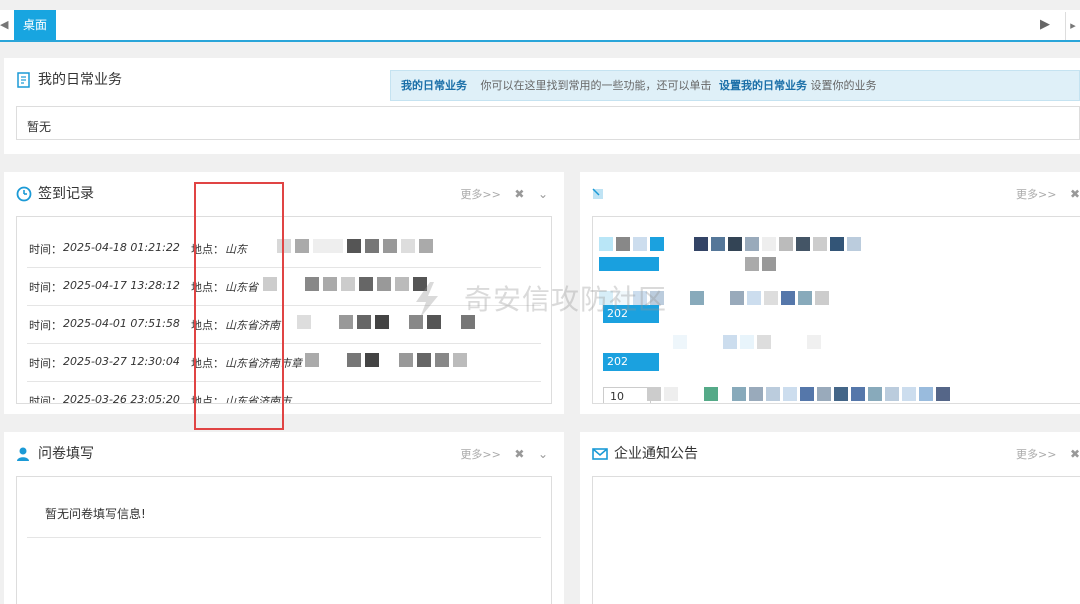 Image resolution: width=1080 pixels, height=604 pixels. Describe the element at coordinates (836, 540) in the screenshot. I see `notice-list` at that location.